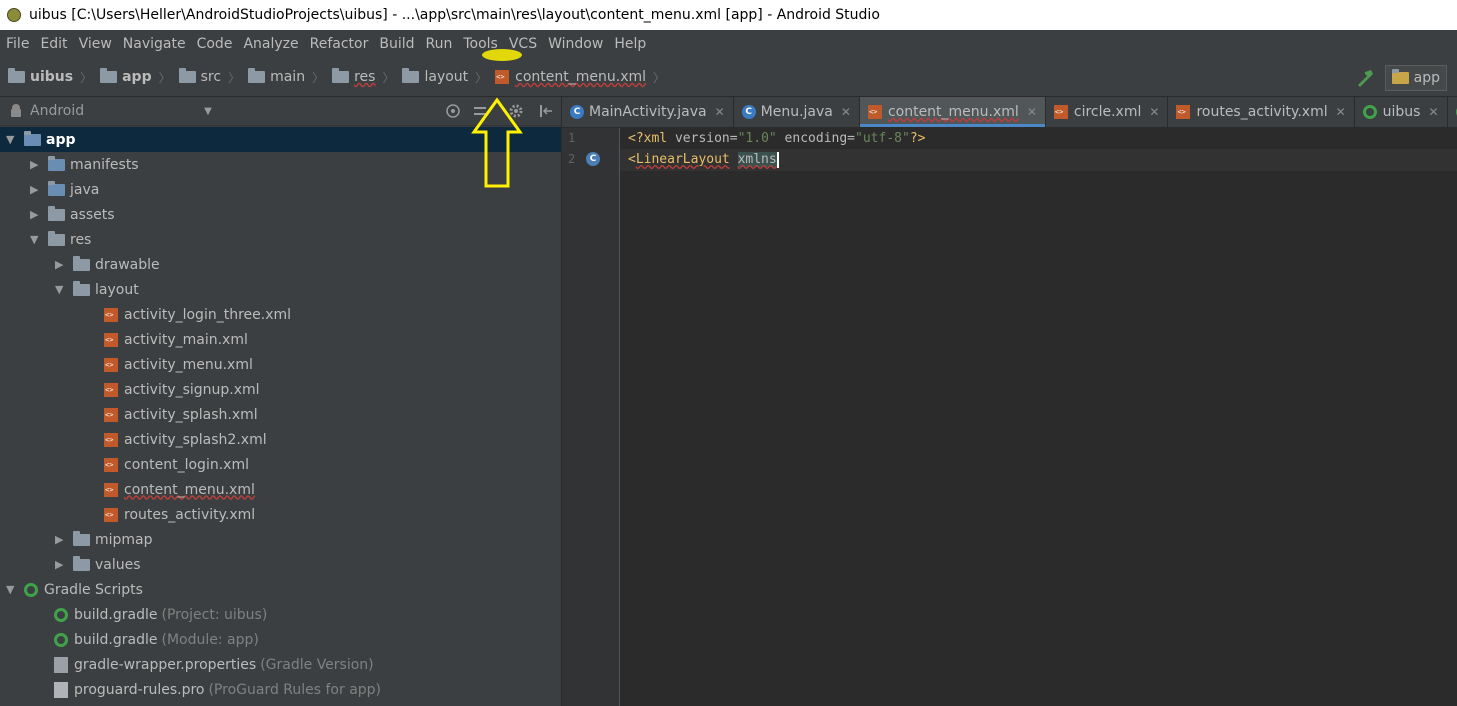 The width and height of the screenshot is (1457, 706). What do you see at coordinates (453, 111) in the screenshot?
I see `scroll-from-source-icon` at bounding box center [453, 111].